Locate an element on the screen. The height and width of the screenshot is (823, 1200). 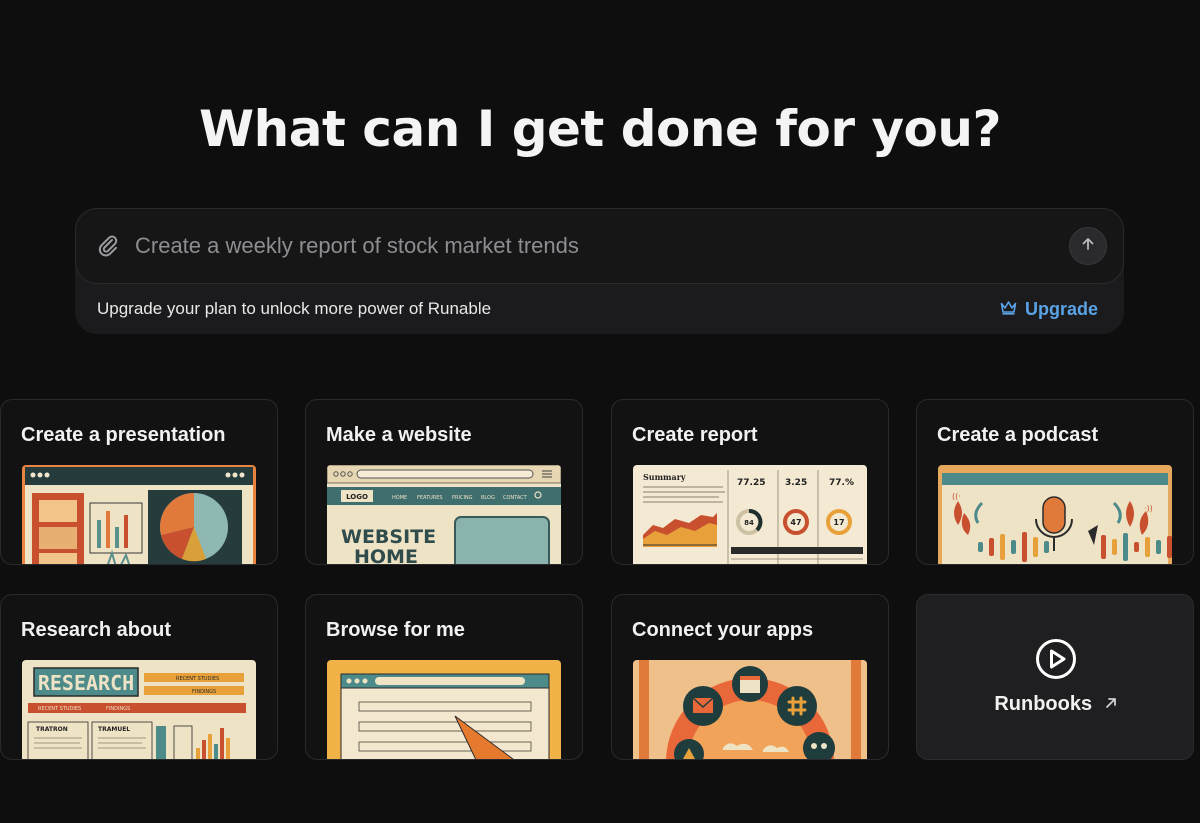
runbooks-label-row: Runbooks is located at coordinates (1055, 704).